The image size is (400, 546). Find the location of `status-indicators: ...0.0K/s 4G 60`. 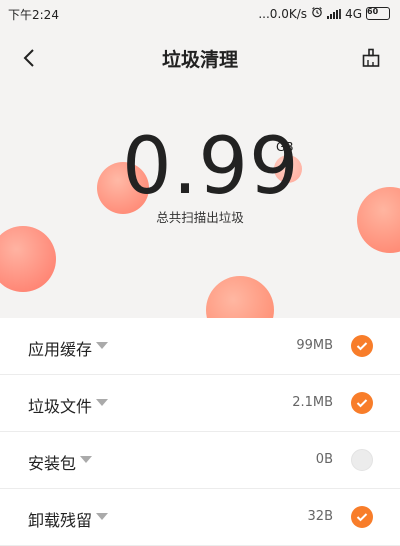

status-indicators: ...0.0K/s 4G 60 is located at coordinates (324, 13).